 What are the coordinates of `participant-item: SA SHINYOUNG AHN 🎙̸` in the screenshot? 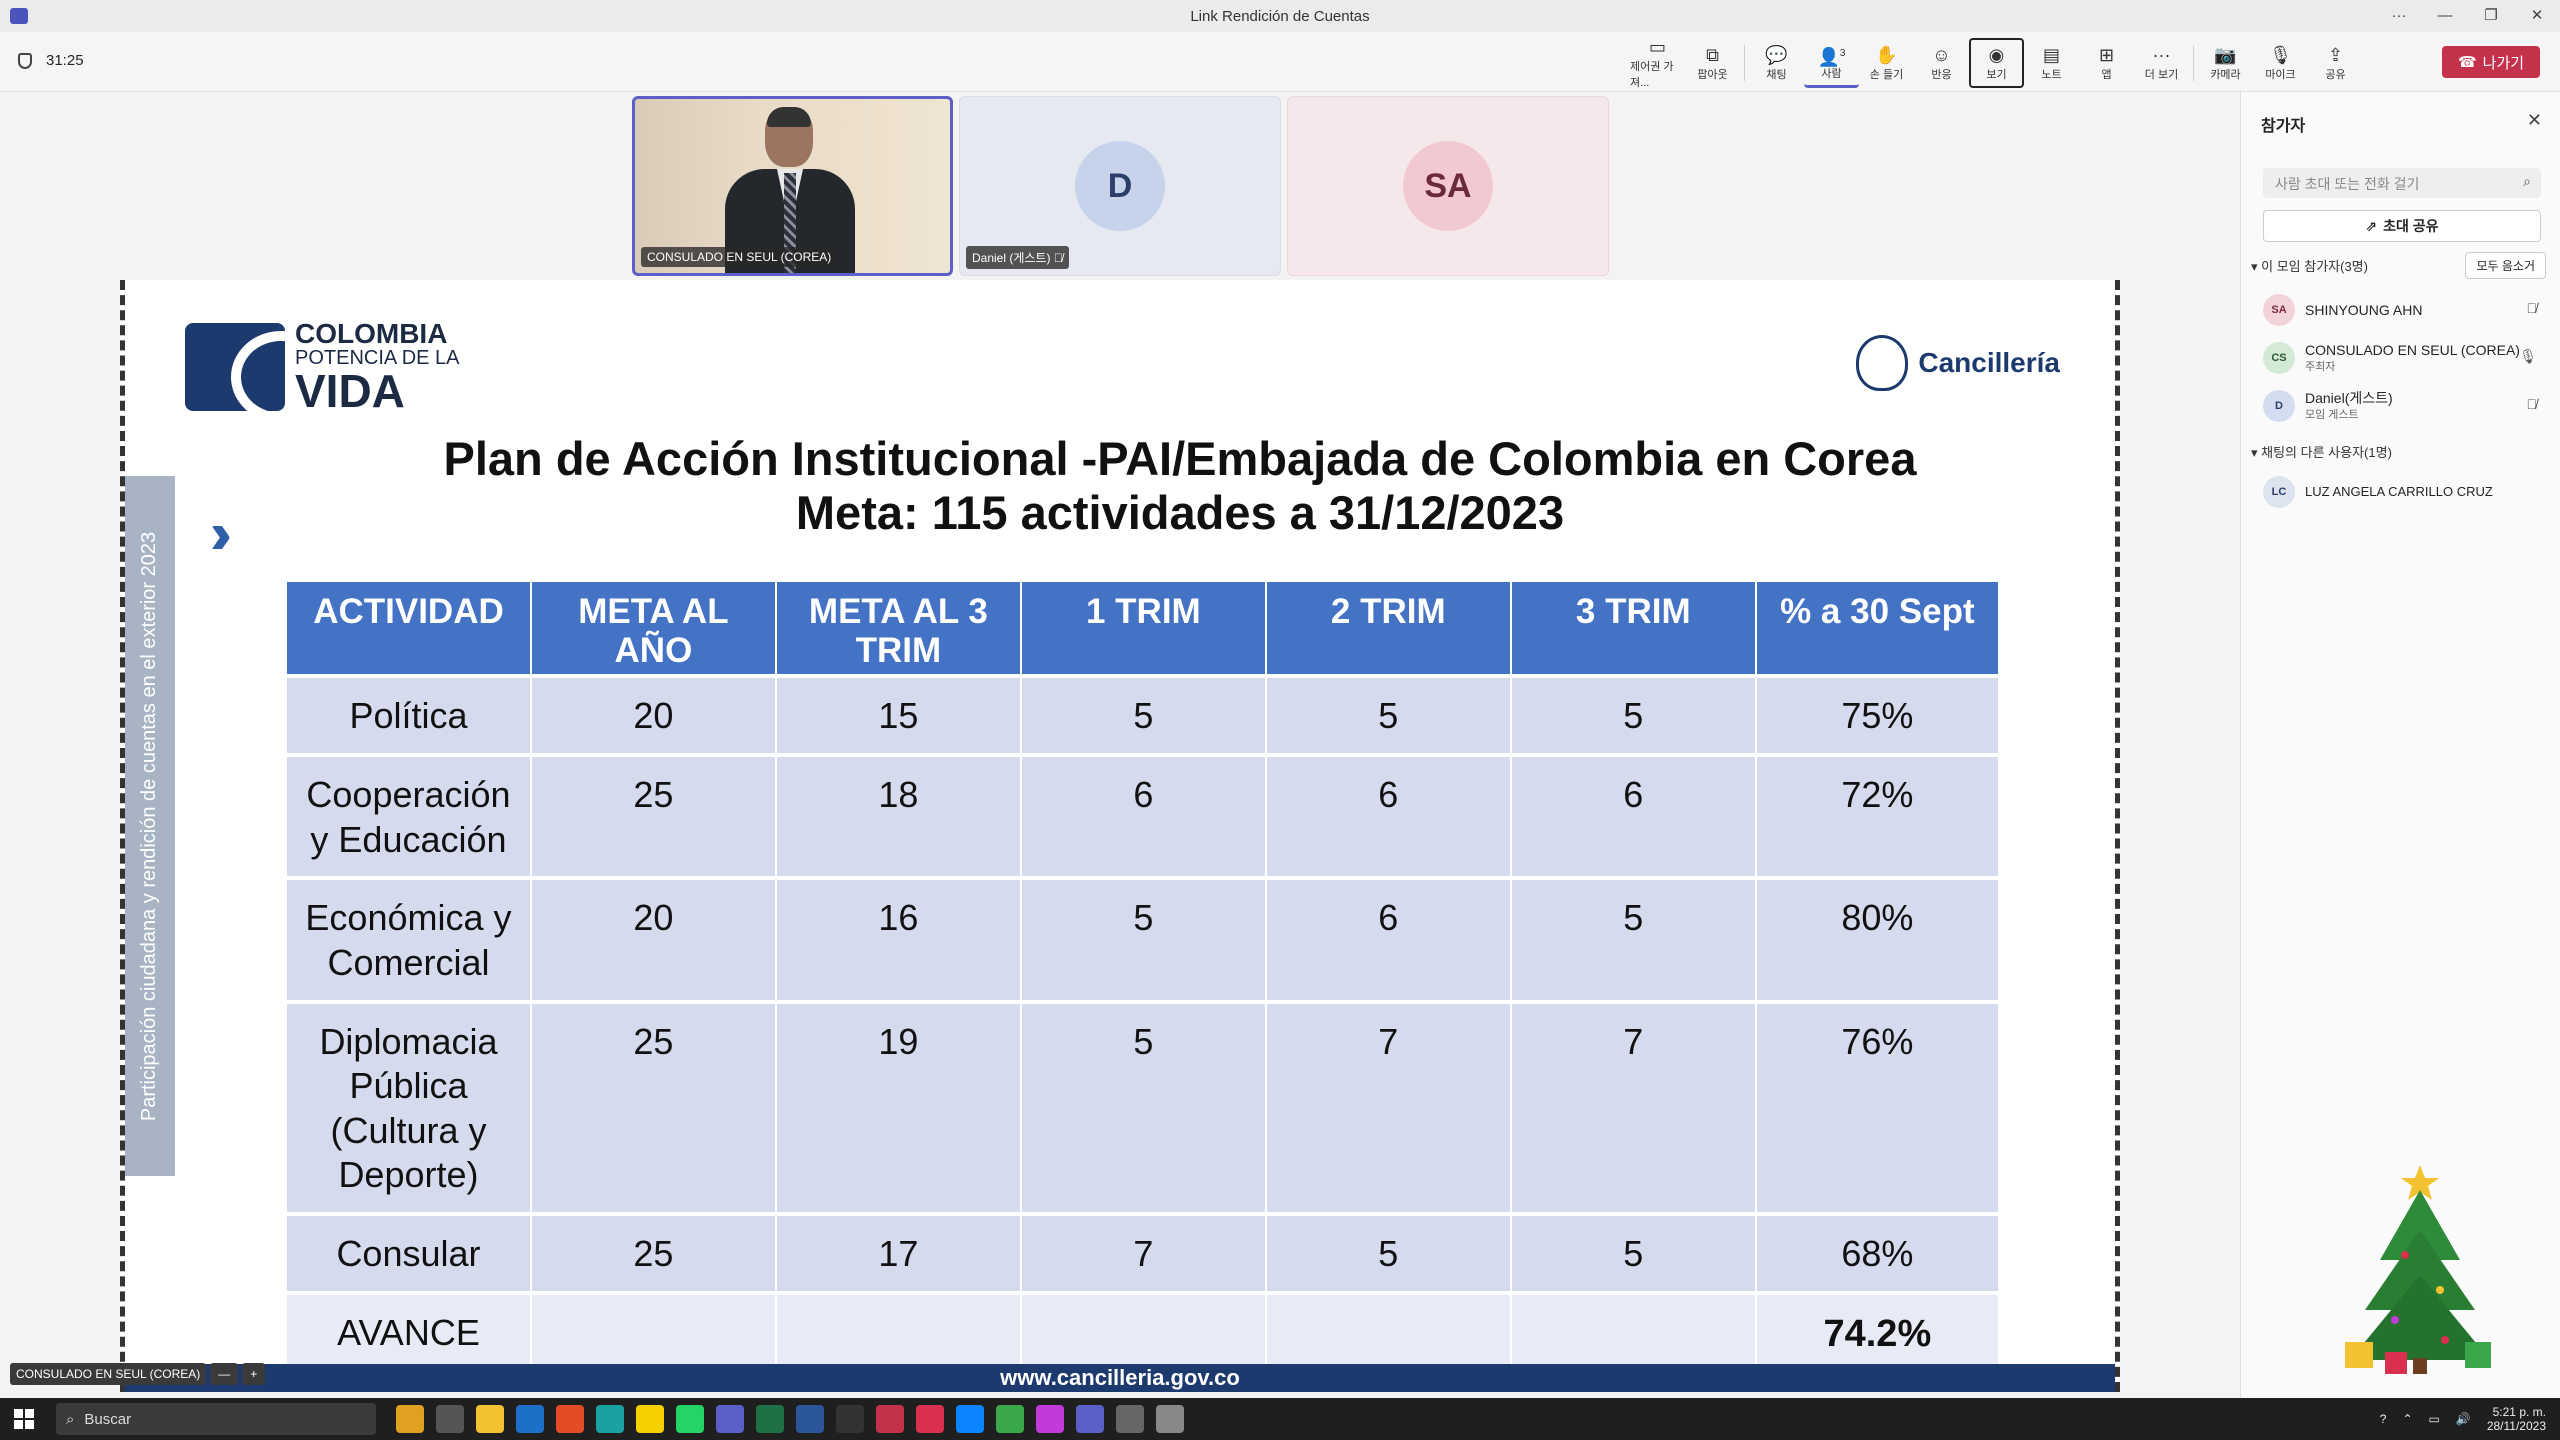 It's located at (2408, 310).